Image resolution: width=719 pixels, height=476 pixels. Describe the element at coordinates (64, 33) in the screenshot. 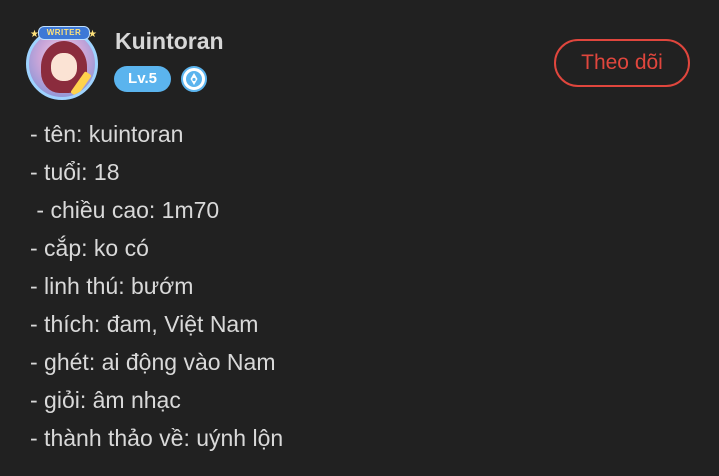

I see `writer-banner: WRITER` at that location.